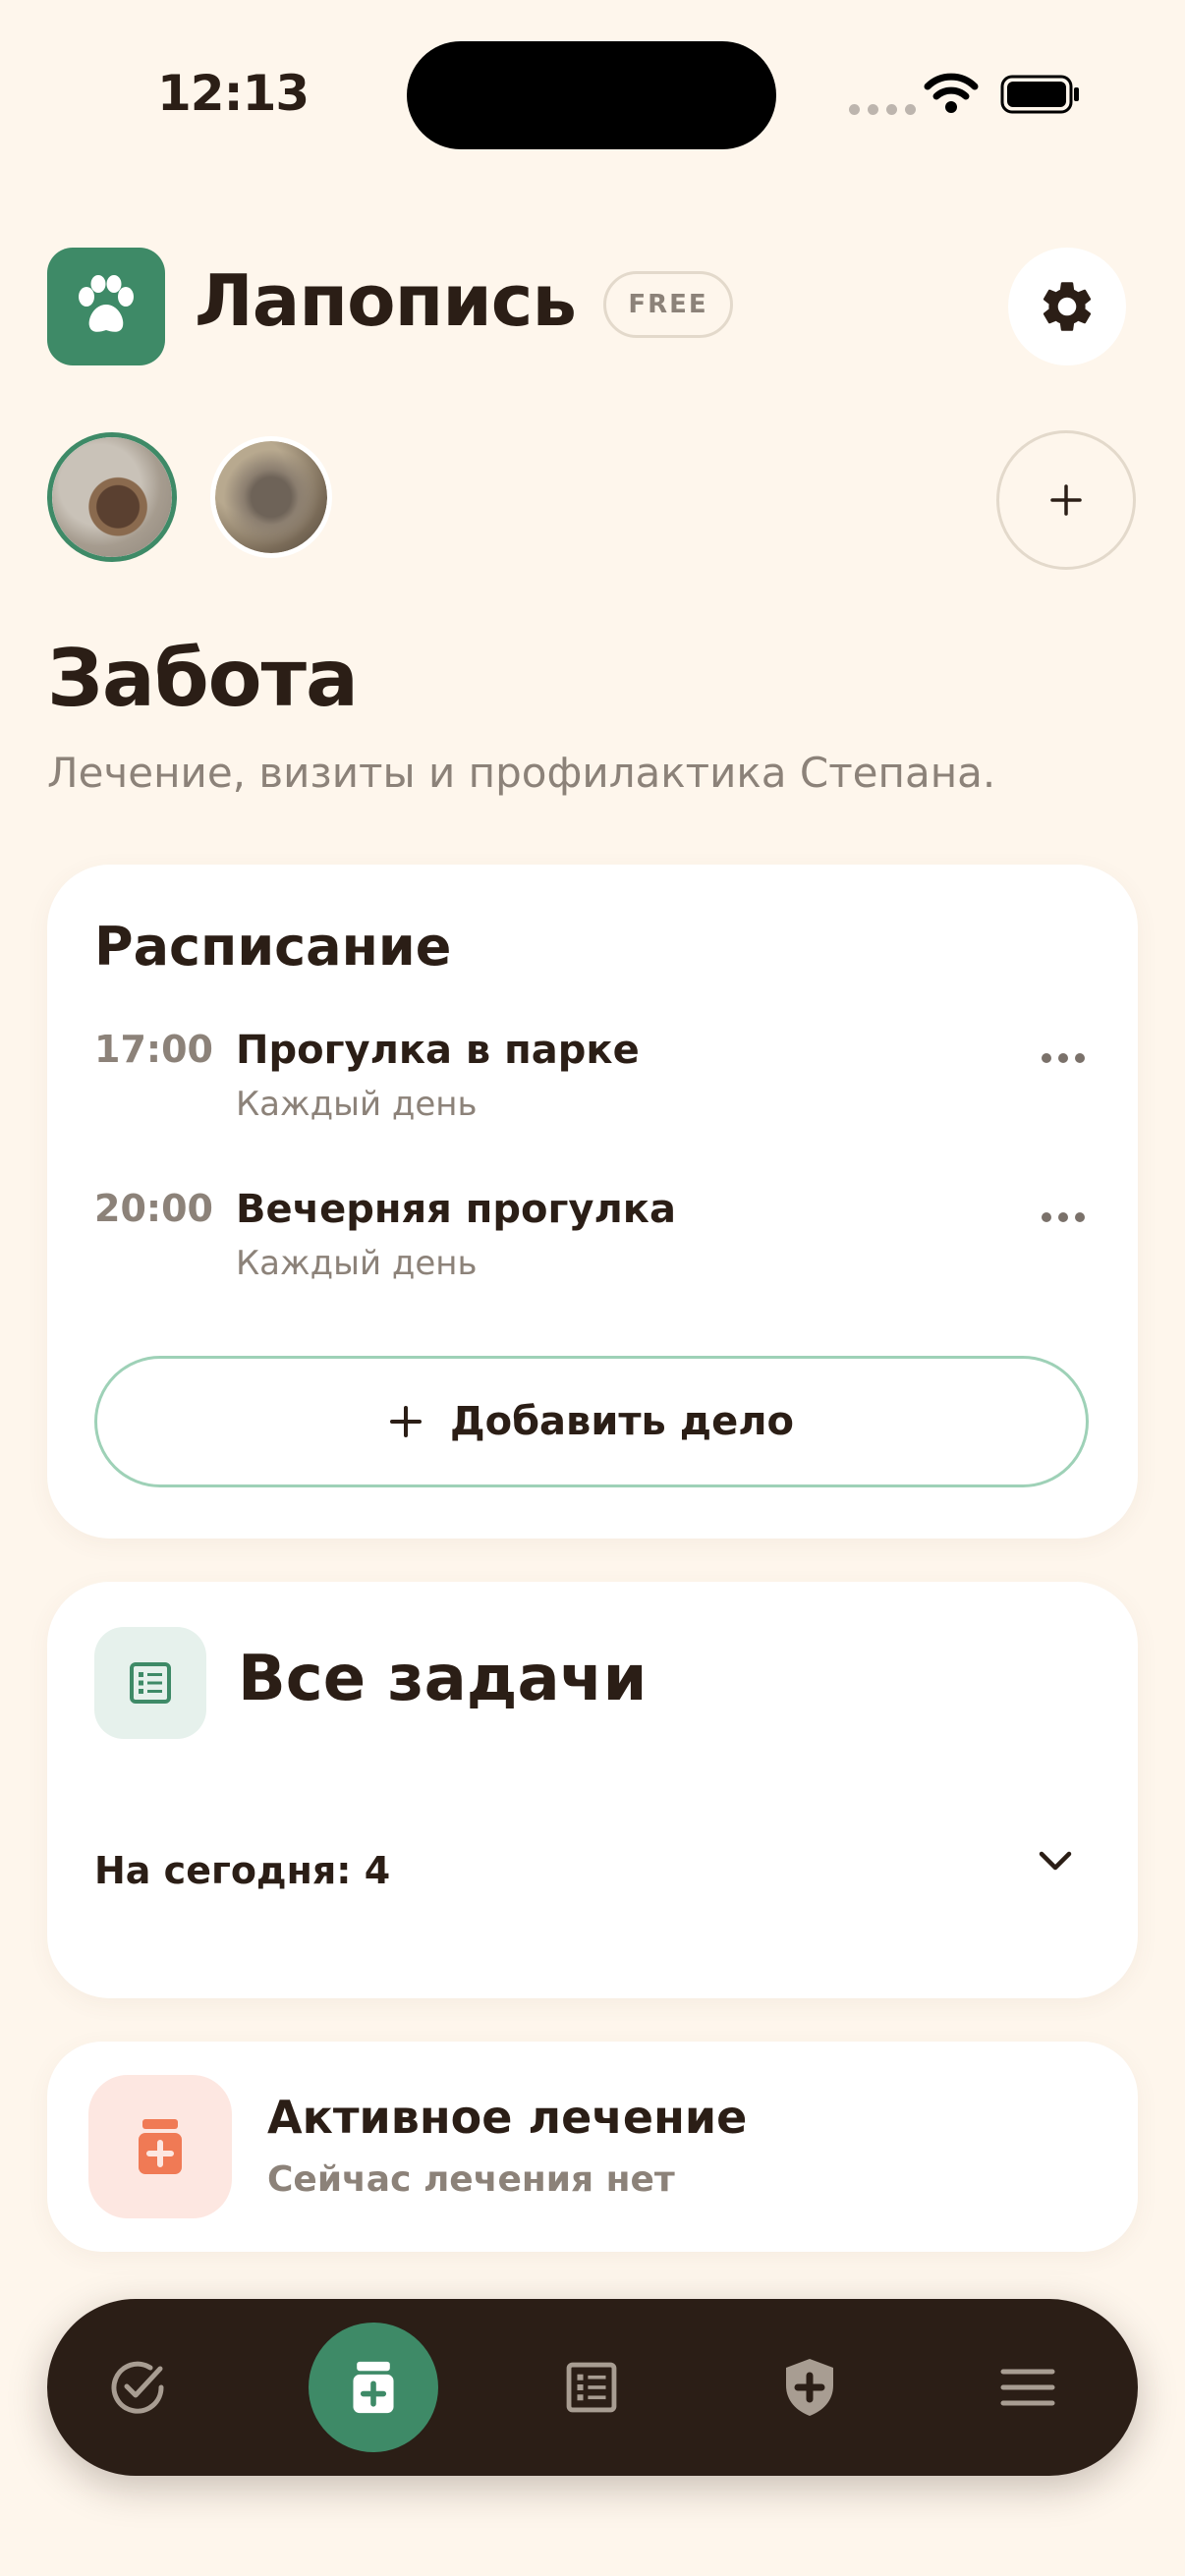 The width and height of the screenshot is (1185, 2576). I want to click on tab-health, so click(810, 2387).